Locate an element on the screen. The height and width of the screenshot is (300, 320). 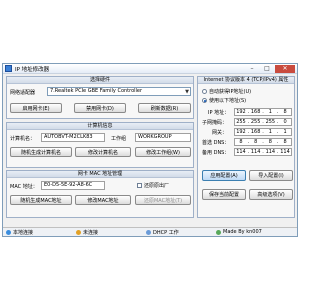
status-segment-dhcp: DHCP 工作 is located at coordinates (178, 232).